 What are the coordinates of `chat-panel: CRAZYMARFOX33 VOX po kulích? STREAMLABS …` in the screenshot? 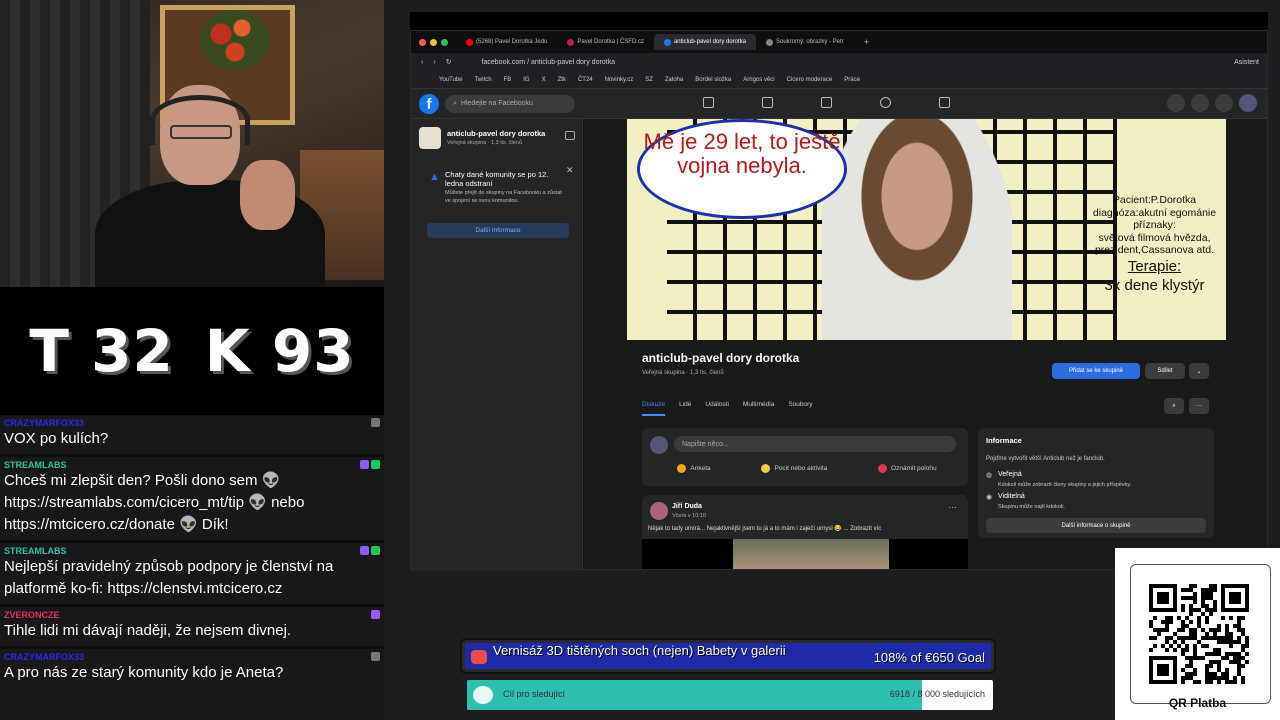 It's located at (192, 567).